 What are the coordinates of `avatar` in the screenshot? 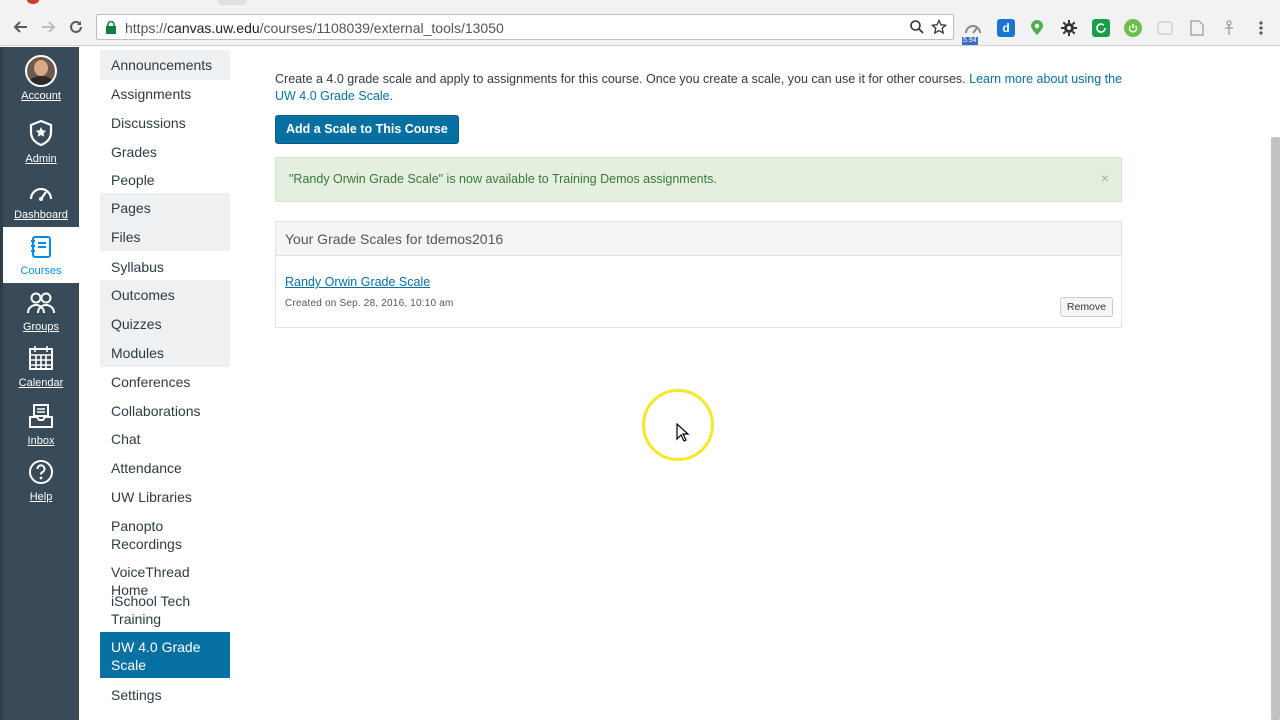 It's located at (41, 71).